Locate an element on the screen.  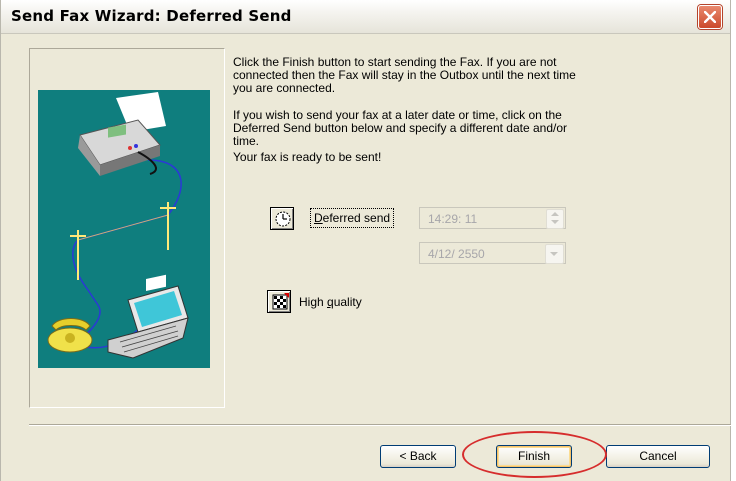
checkered-flag-icon is located at coordinates (280, 301).